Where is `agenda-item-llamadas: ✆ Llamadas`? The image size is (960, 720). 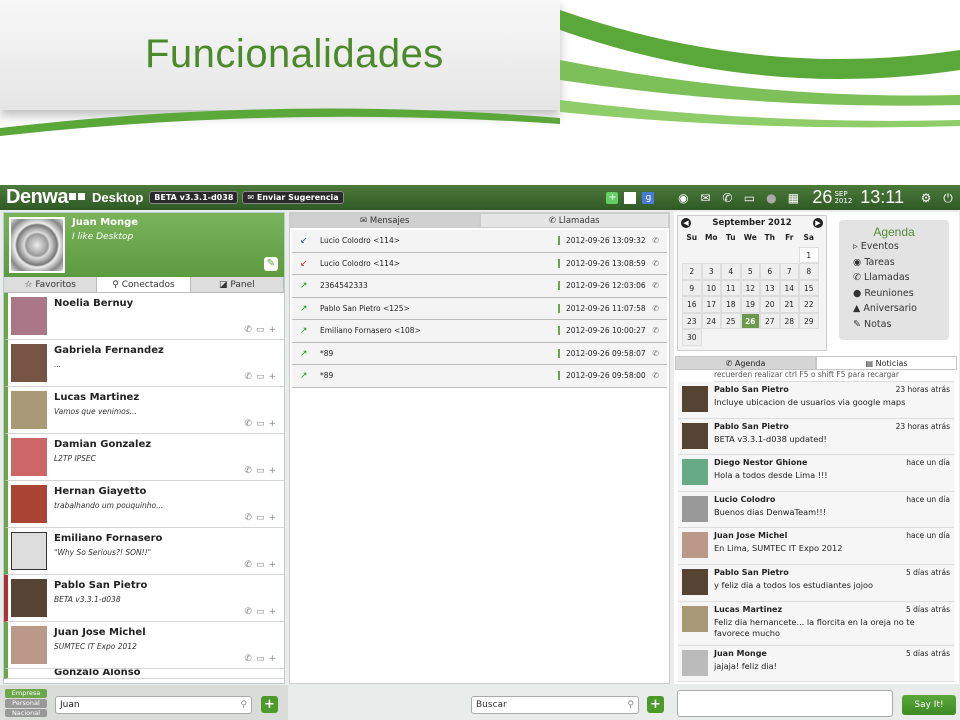
agenda-item-llamadas: ✆ Llamadas is located at coordinates (894, 278).